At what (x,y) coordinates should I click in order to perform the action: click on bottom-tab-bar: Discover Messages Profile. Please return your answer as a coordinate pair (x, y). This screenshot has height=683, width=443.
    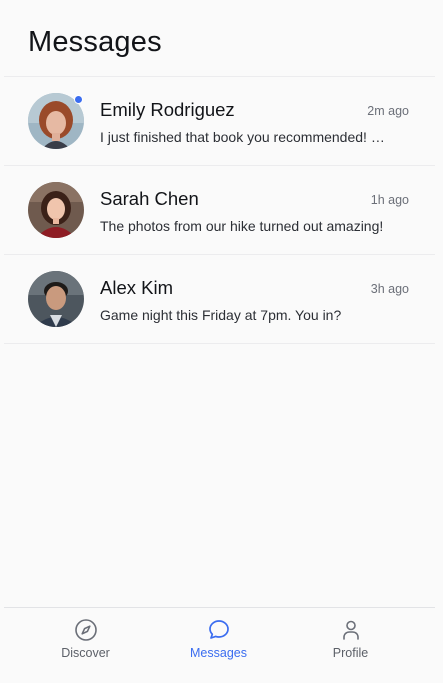
    Looking at the image, I should click on (219, 645).